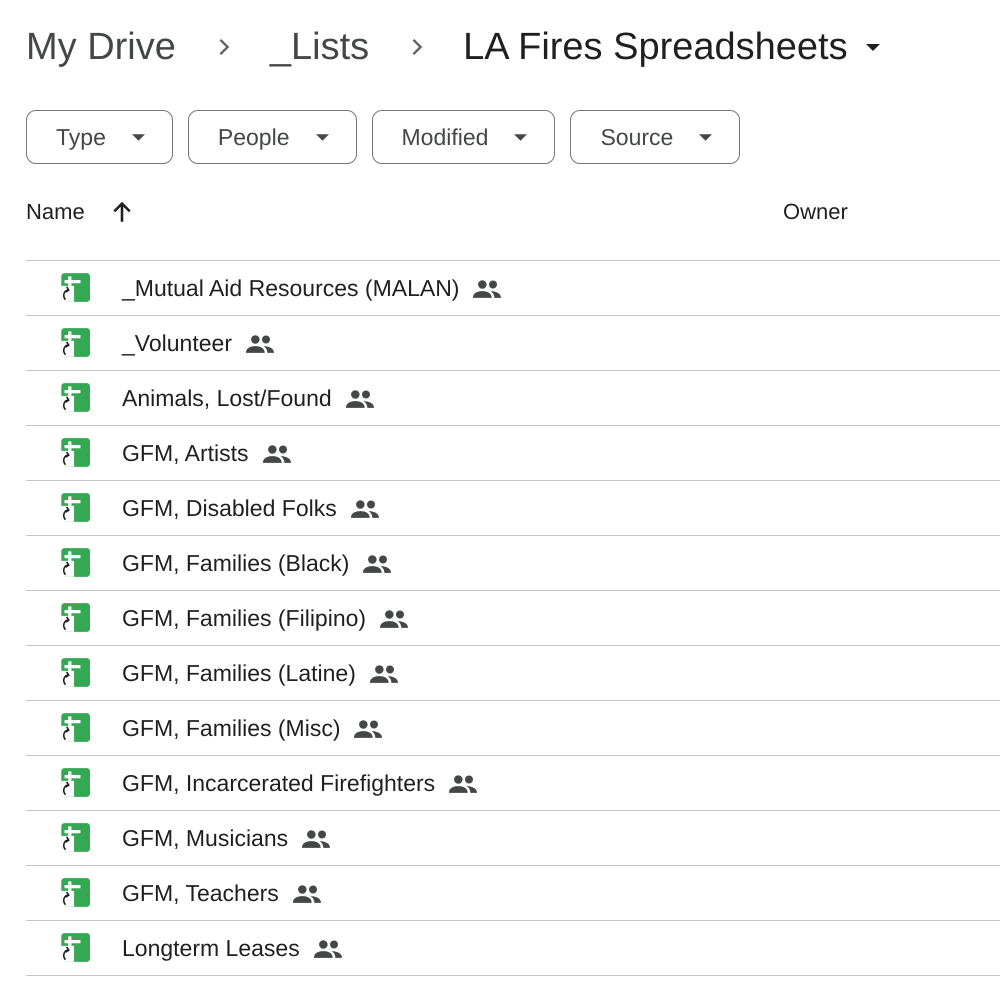 This screenshot has width=1000, height=1000. What do you see at coordinates (815, 212) in the screenshot?
I see `column-header: Owner` at bounding box center [815, 212].